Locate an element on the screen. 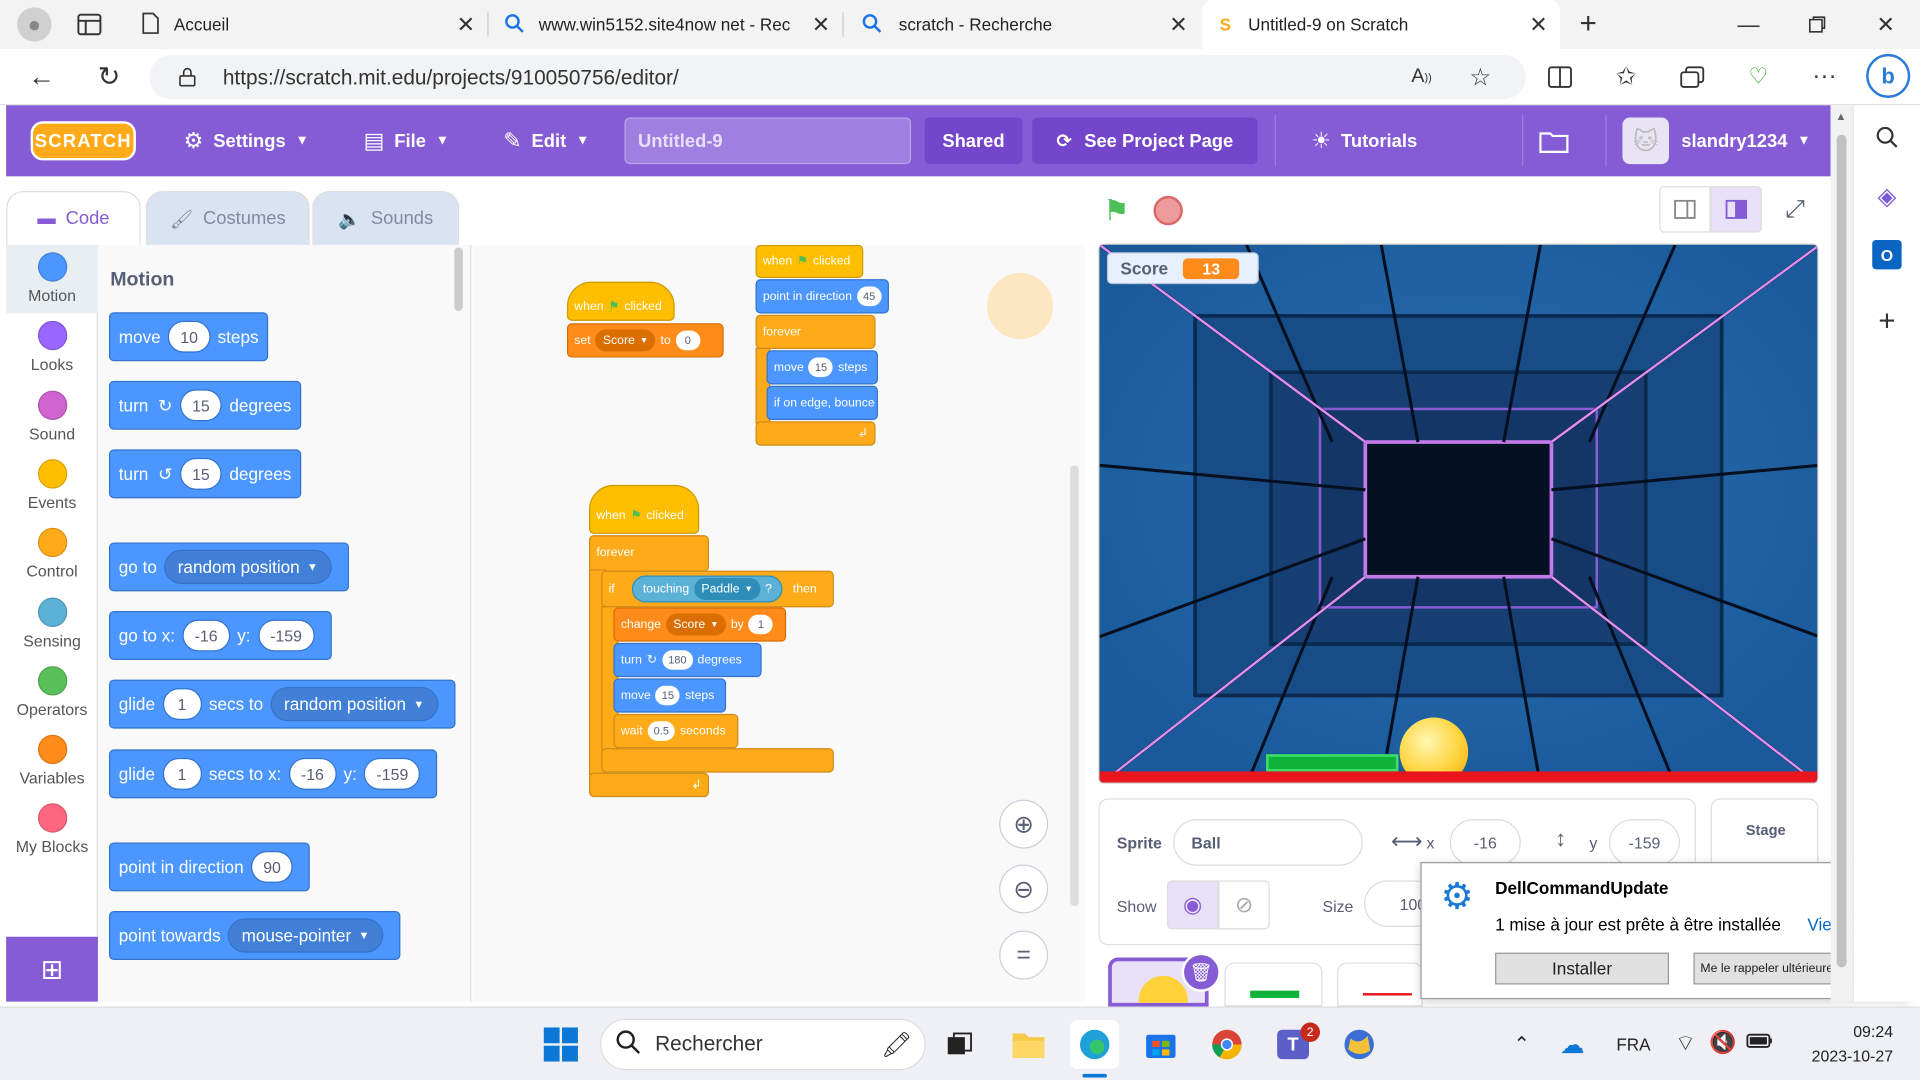  x-input: -16 is located at coordinates (1485, 842).